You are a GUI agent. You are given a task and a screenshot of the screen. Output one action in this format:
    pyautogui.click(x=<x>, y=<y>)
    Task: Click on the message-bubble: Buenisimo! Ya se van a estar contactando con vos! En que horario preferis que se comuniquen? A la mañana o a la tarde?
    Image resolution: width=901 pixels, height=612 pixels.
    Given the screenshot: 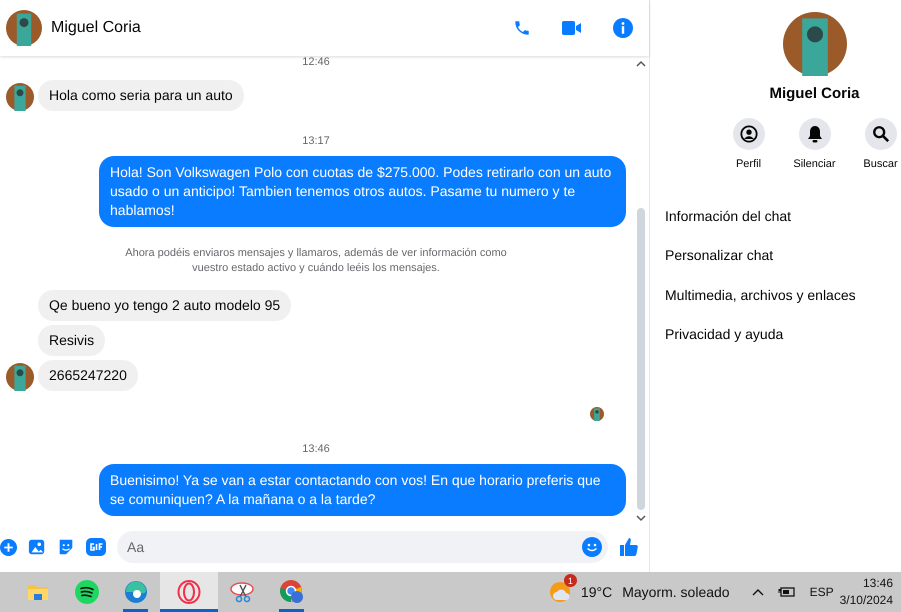 What is the action you would take?
    pyautogui.click(x=362, y=490)
    